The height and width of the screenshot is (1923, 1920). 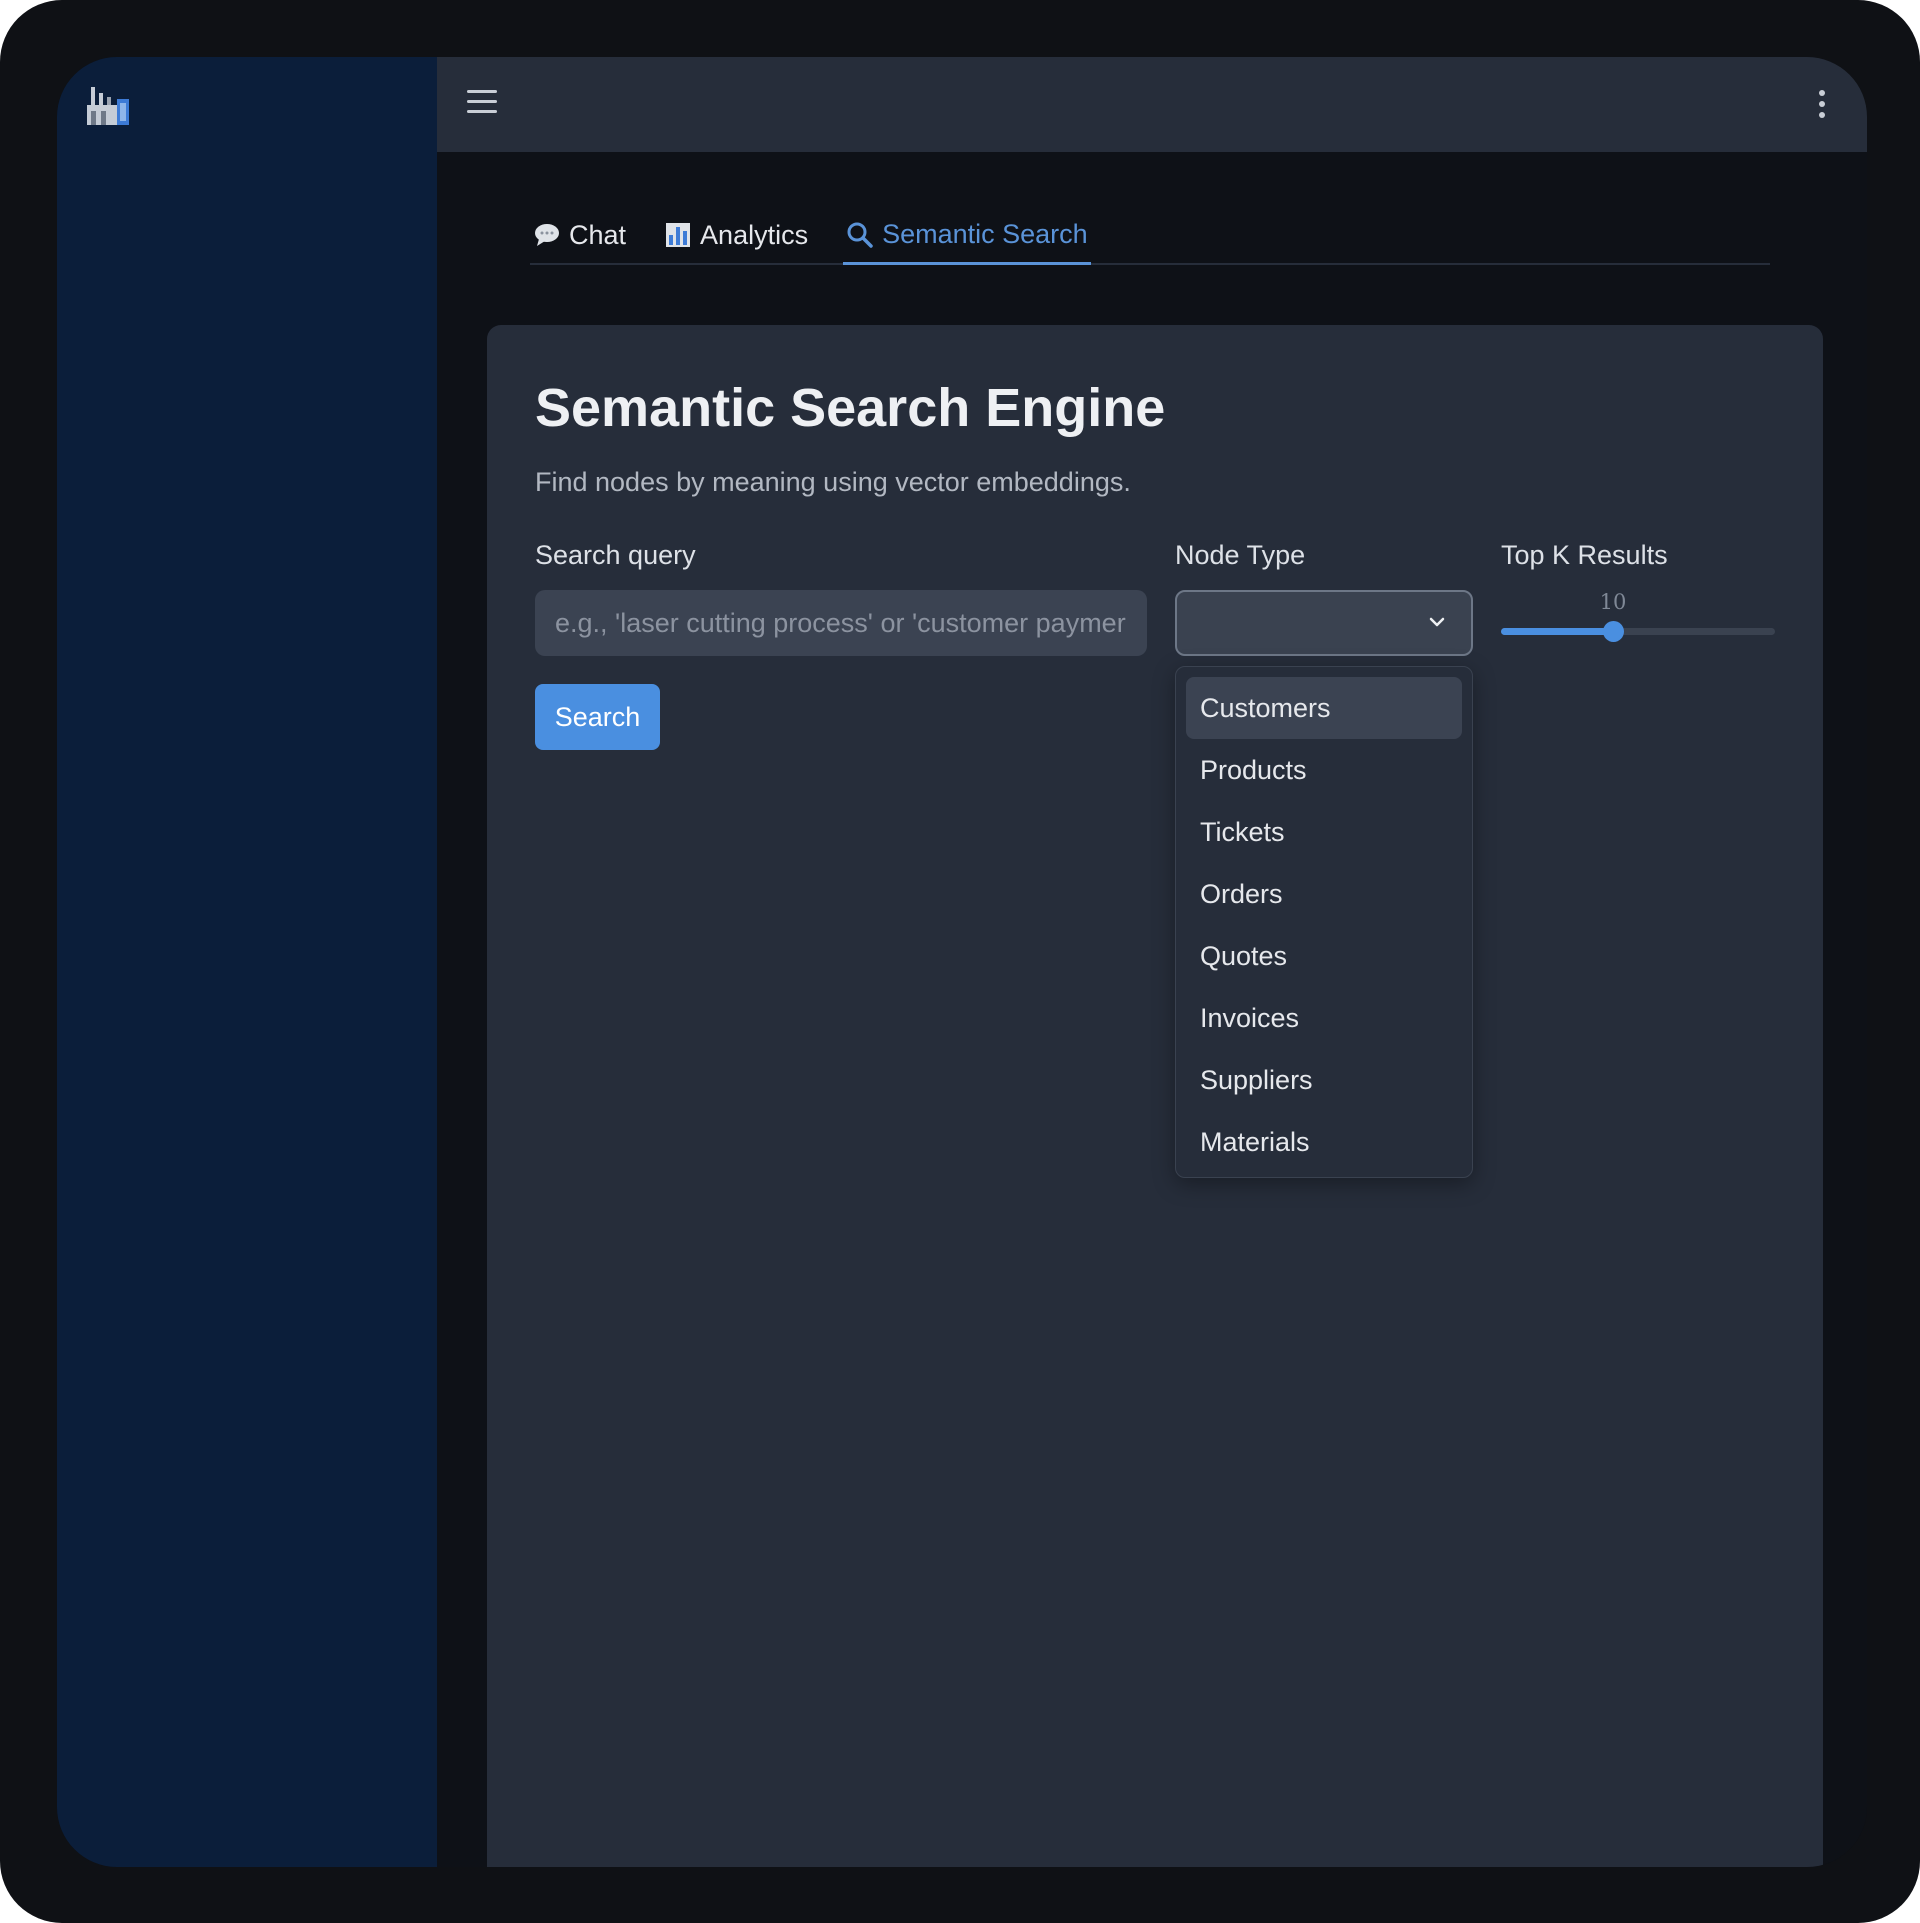 I want to click on magnifier-icon, so click(x=860, y=235).